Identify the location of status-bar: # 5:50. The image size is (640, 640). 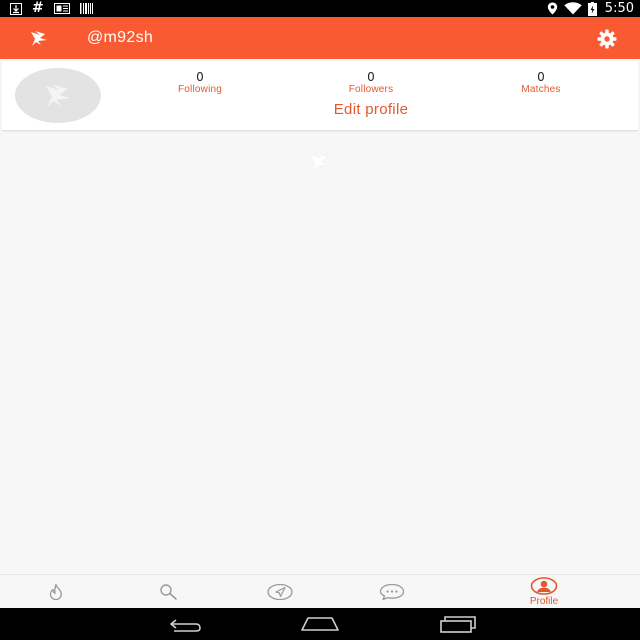
(320, 8).